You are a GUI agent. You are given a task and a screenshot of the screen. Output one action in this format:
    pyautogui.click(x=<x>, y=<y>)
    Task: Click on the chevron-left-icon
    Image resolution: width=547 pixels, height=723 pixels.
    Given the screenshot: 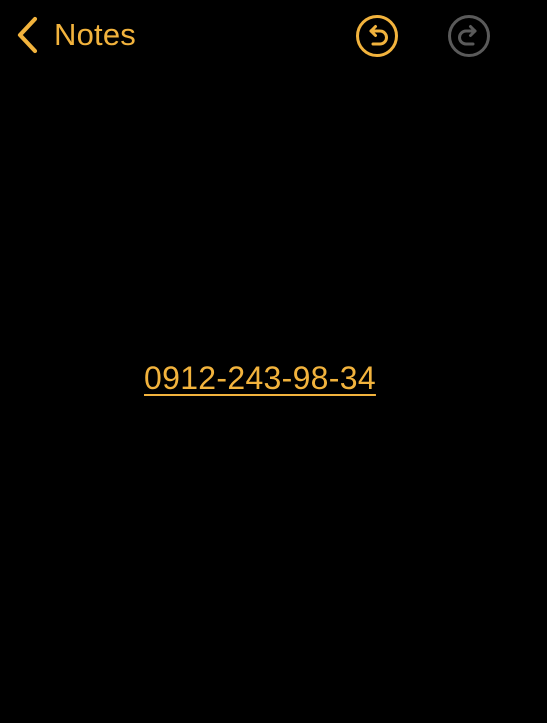 What is the action you would take?
    pyautogui.click(x=27, y=35)
    